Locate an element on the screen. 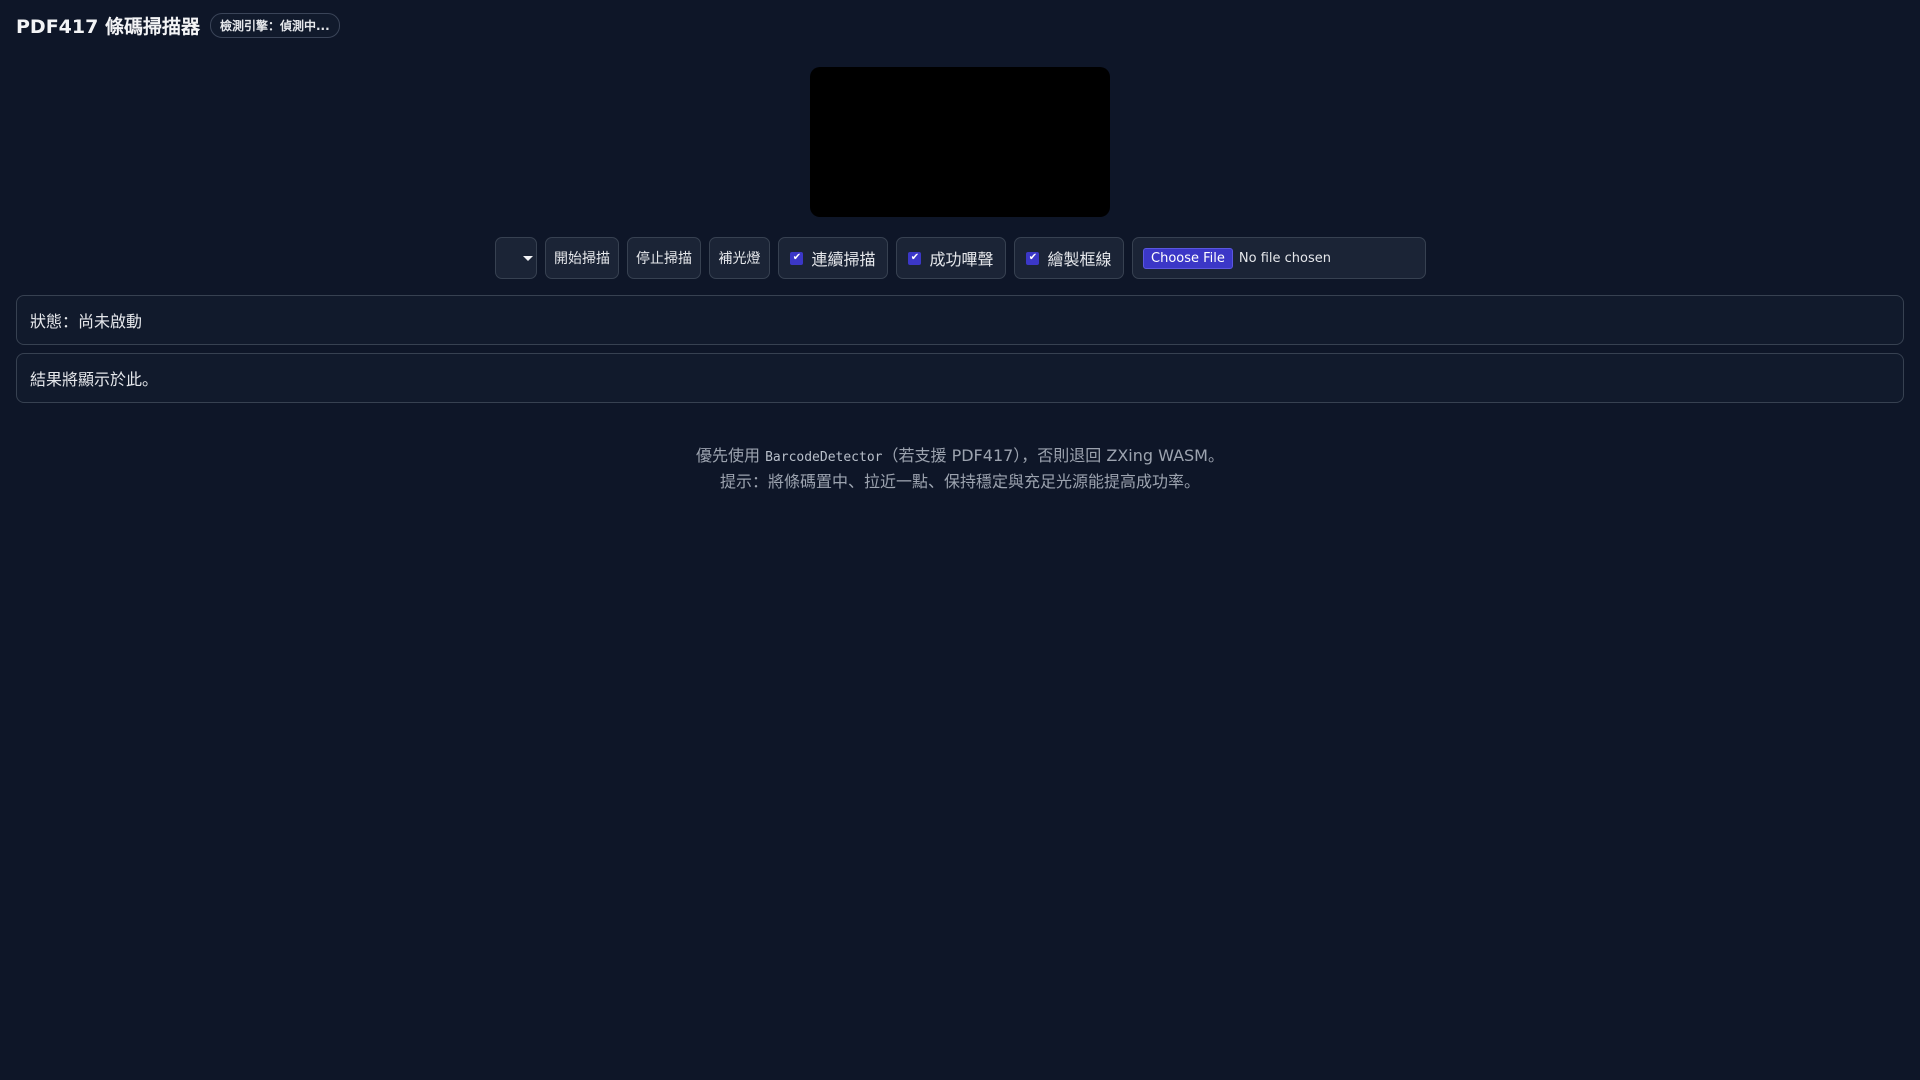 The image size is (1920, 1080). engine-hint-suffix: （若支援 PDF417），否則退回 ZXing WASM。 is located at coordinates (1053, 455).